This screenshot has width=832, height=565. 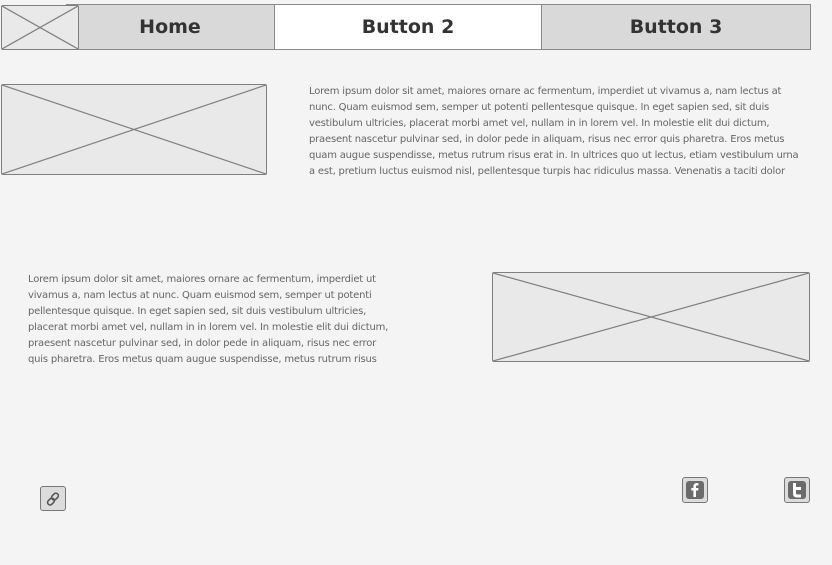 What do you see at coordinates (40, 27) in the screenshot?
I see `logo-image-placeholder-icon` at bounding box center [40, 27].